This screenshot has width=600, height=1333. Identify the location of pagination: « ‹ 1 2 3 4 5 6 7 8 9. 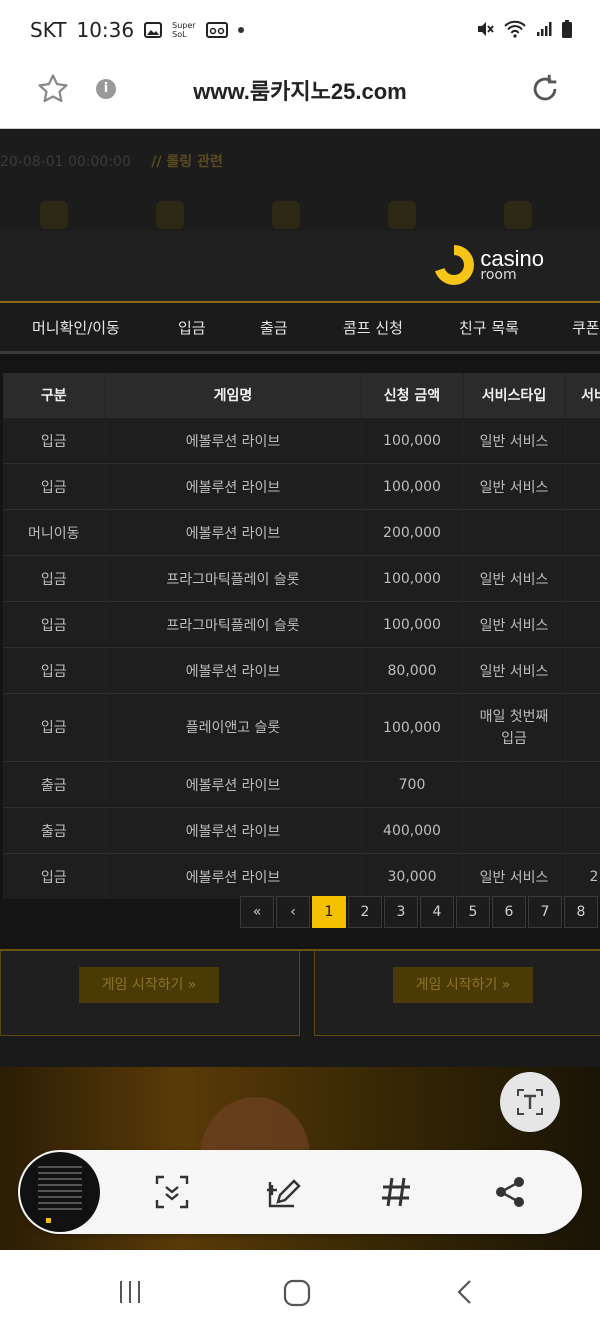
(420, 912).